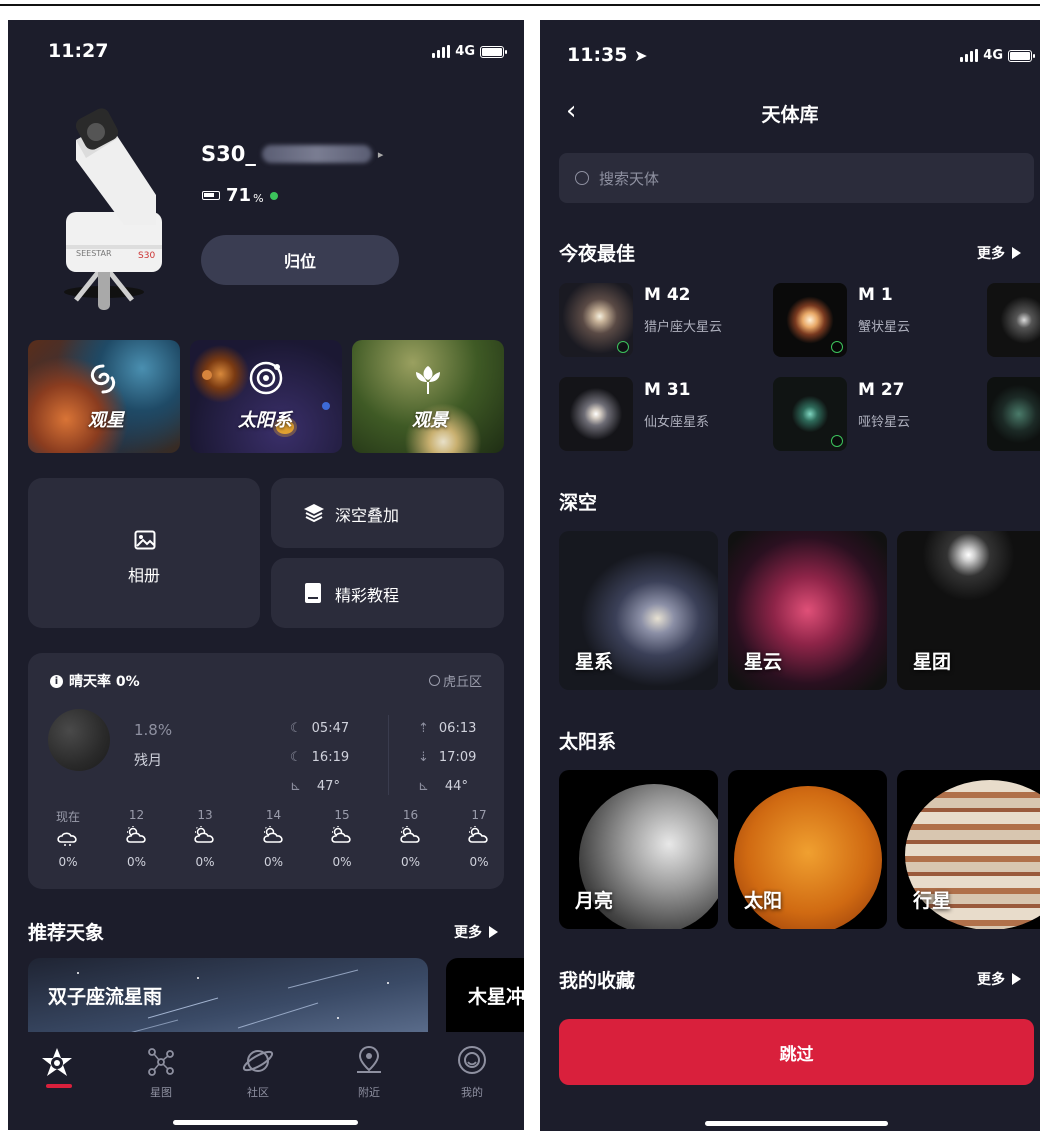 This screenshot has height=1131, width=1040. What do you see at coordinates (932, 901) in the screenshot?
I see `category-label: 行星` at bounding box center [932, 901].